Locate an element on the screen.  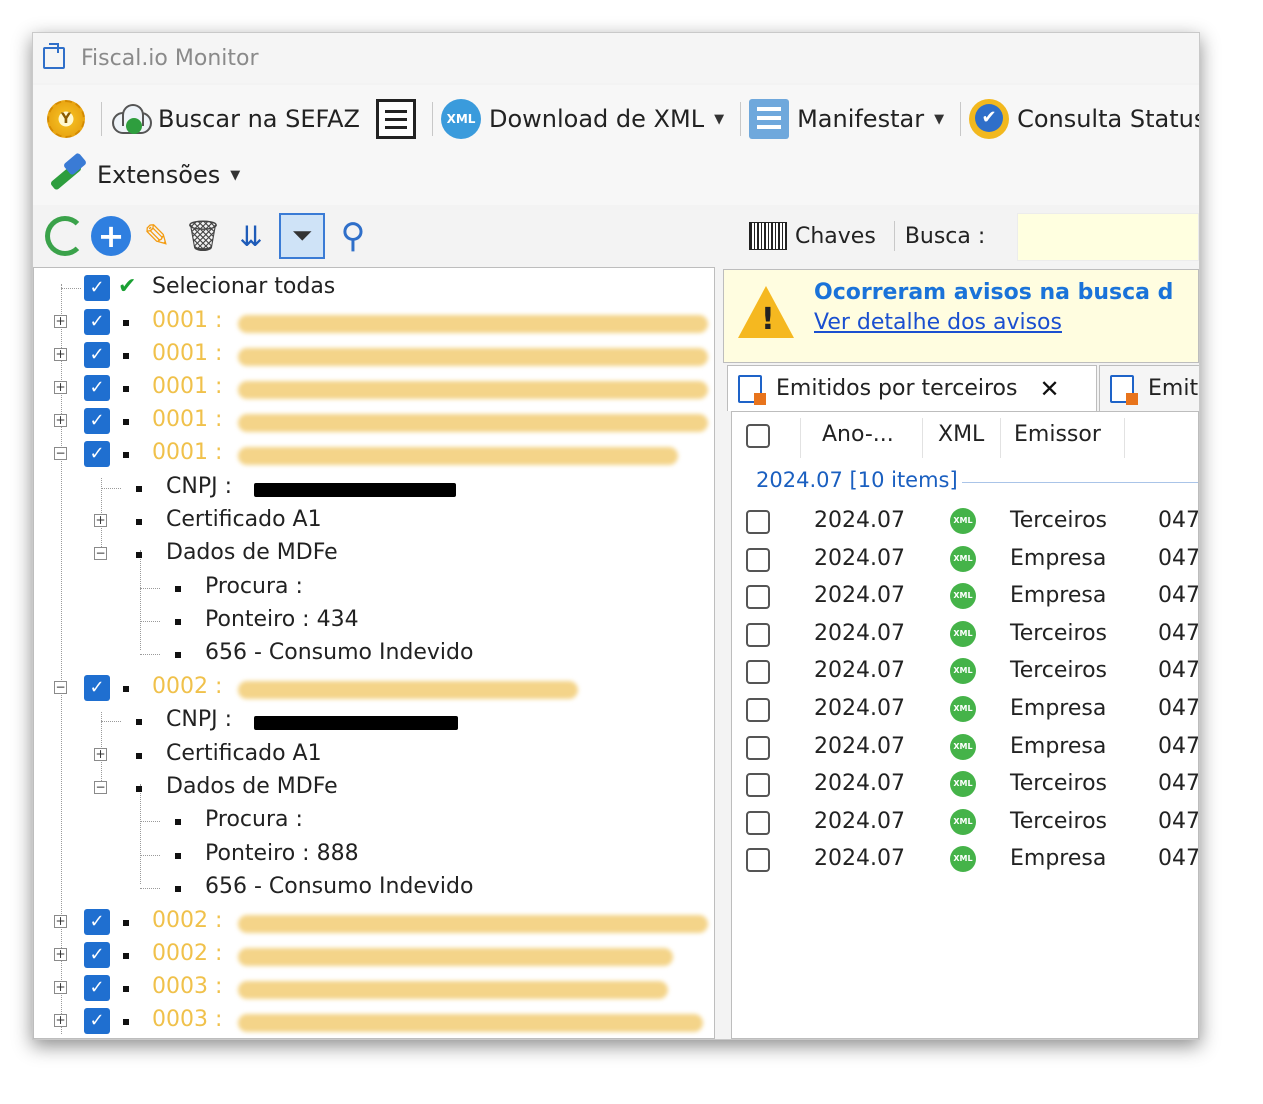
tree-ponteiro-node: Ponteiro : 888 is located at coordinates (374, 855).